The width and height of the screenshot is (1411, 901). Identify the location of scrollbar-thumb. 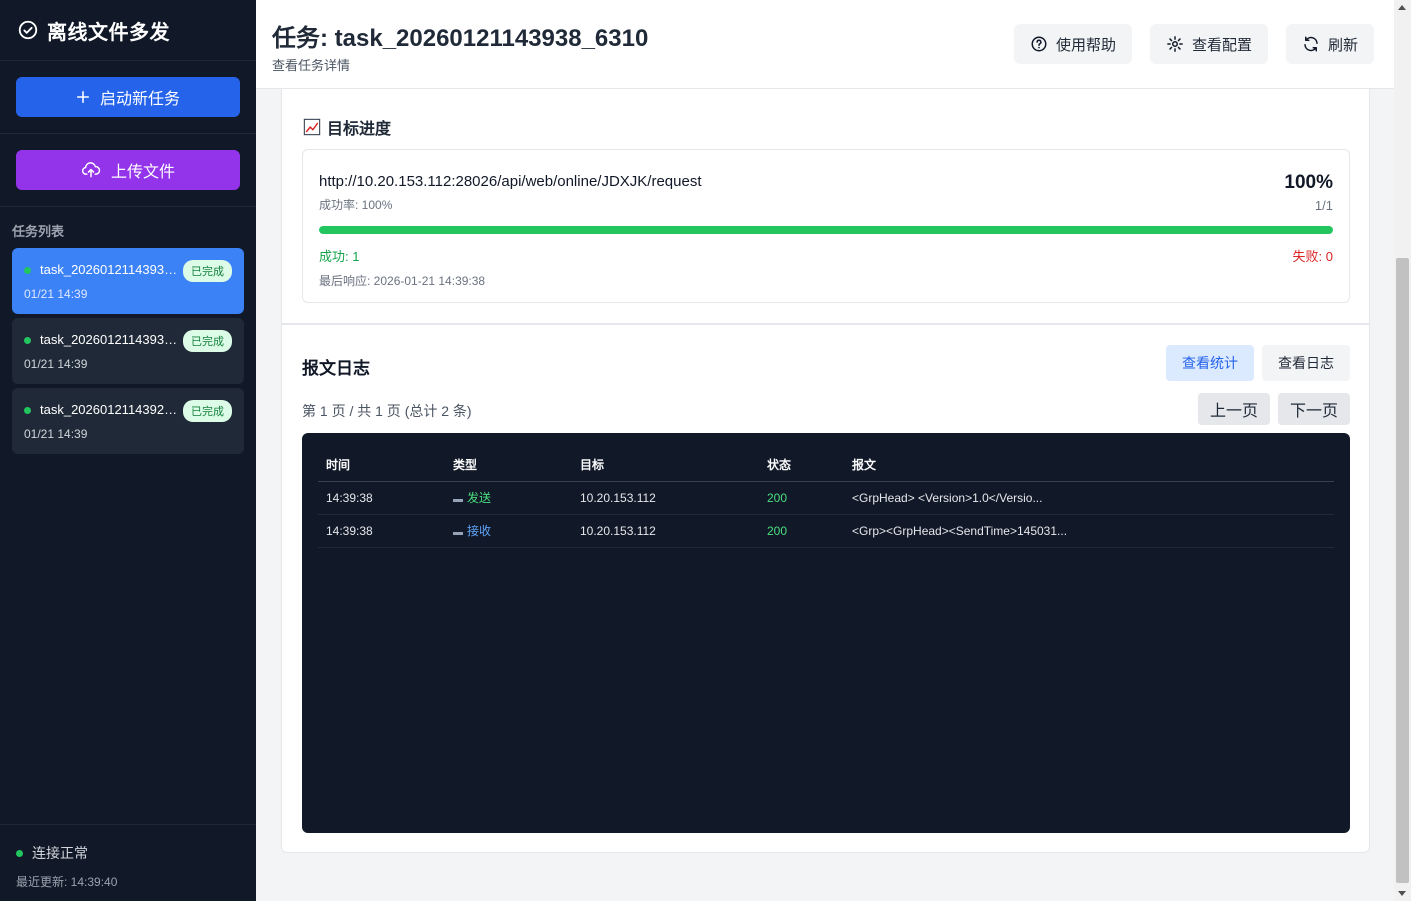
(1402, 570).